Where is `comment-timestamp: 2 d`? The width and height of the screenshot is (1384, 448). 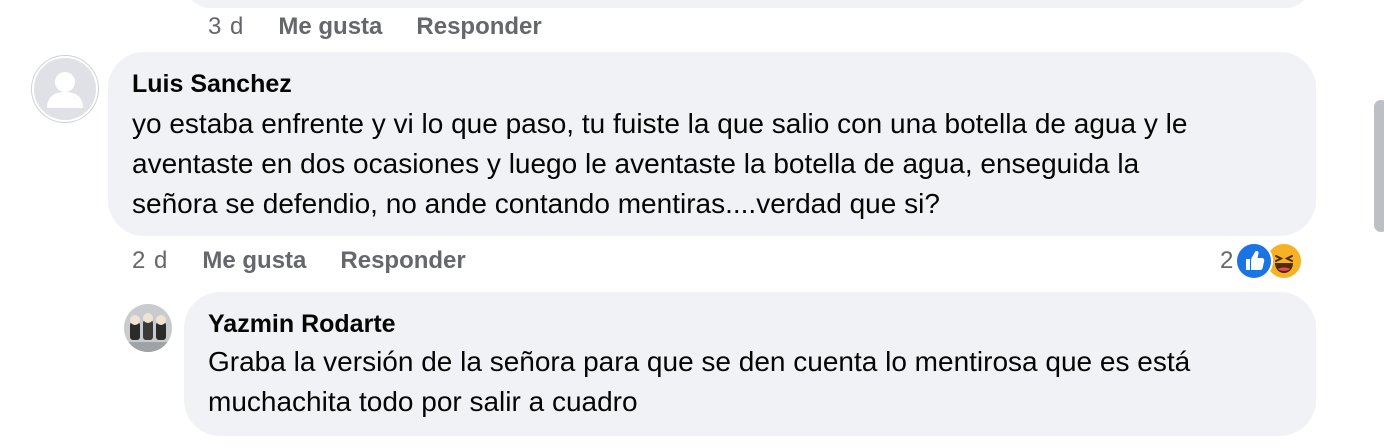 comment-timestamp: 2 d is located at coordinates (150, 261).